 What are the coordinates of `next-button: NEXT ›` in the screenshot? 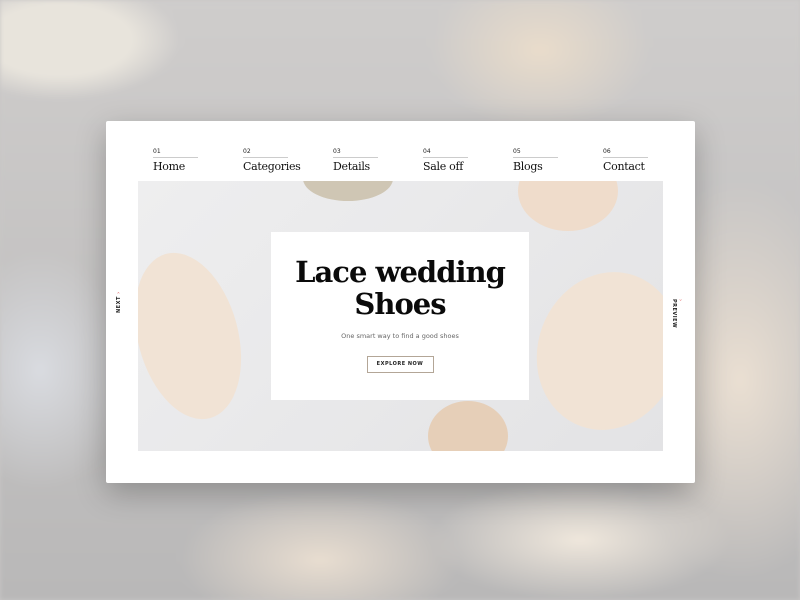 It's located at (119, 302).